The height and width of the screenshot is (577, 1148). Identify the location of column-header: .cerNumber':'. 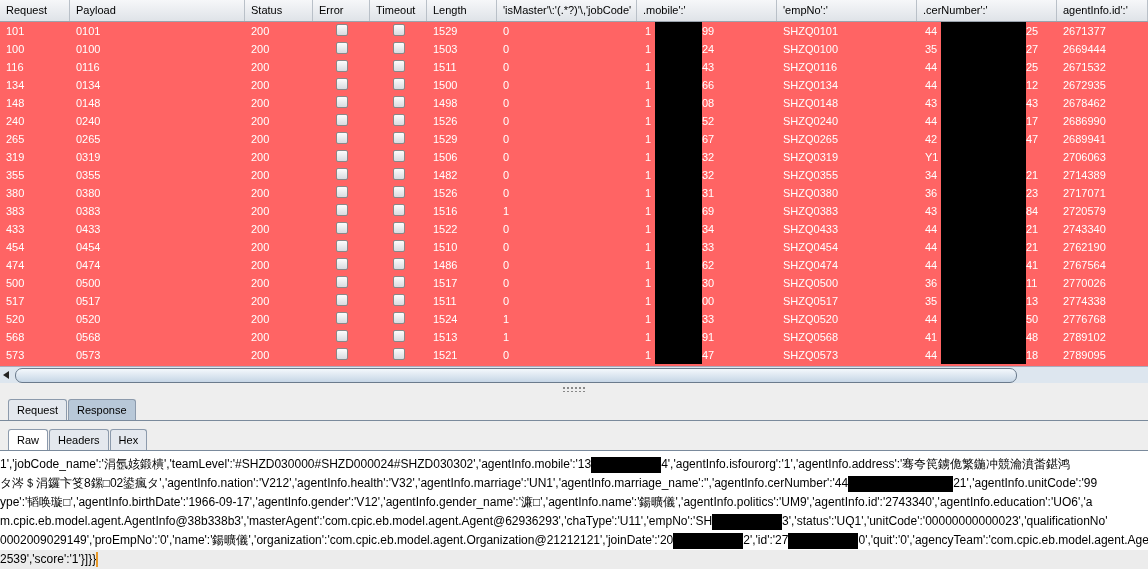
(987, 10).